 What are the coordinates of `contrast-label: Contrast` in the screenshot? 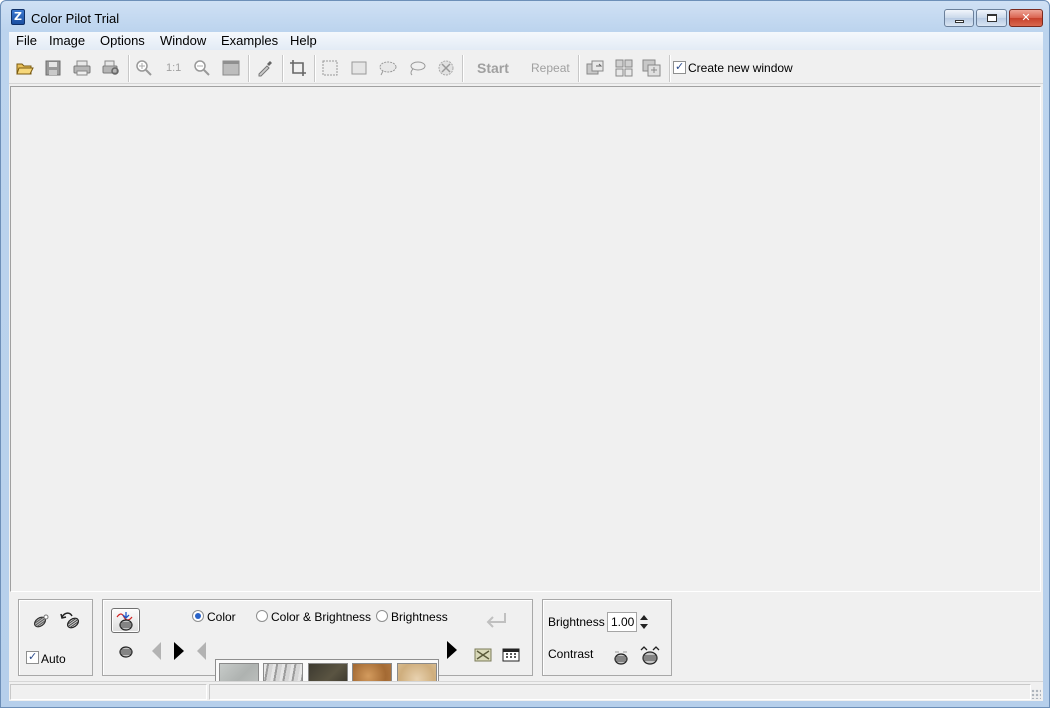 It's located at (571, 654).